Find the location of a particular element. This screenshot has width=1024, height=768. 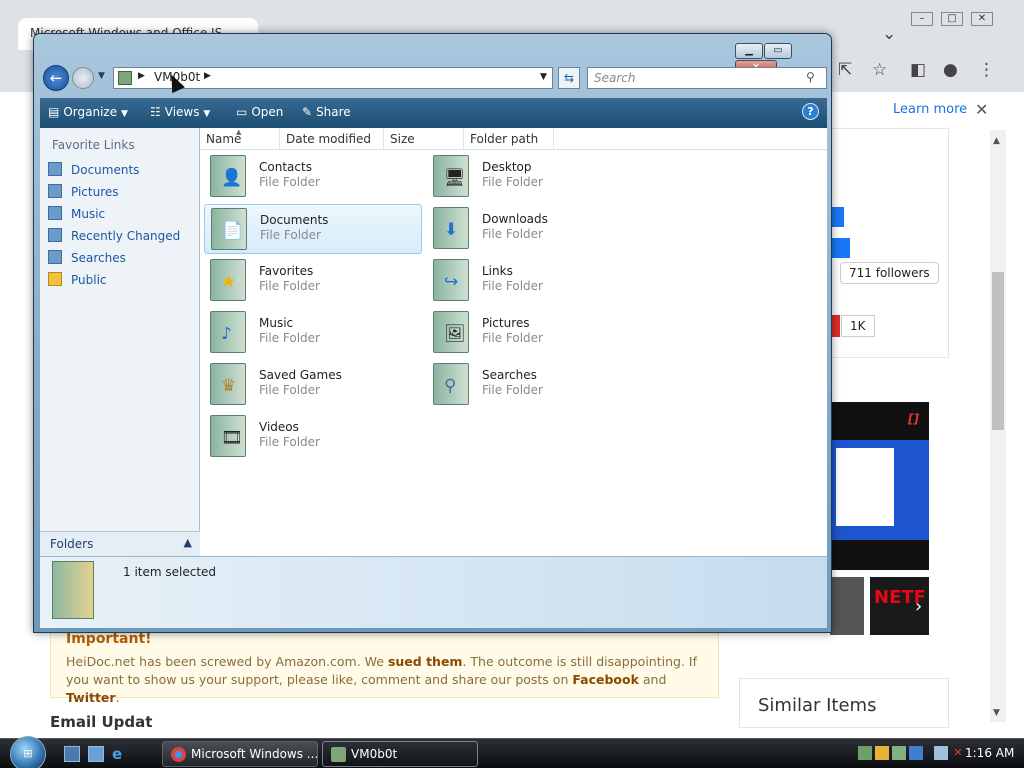

favorite-link-searches: Searches is located at coordinates (87, 257).